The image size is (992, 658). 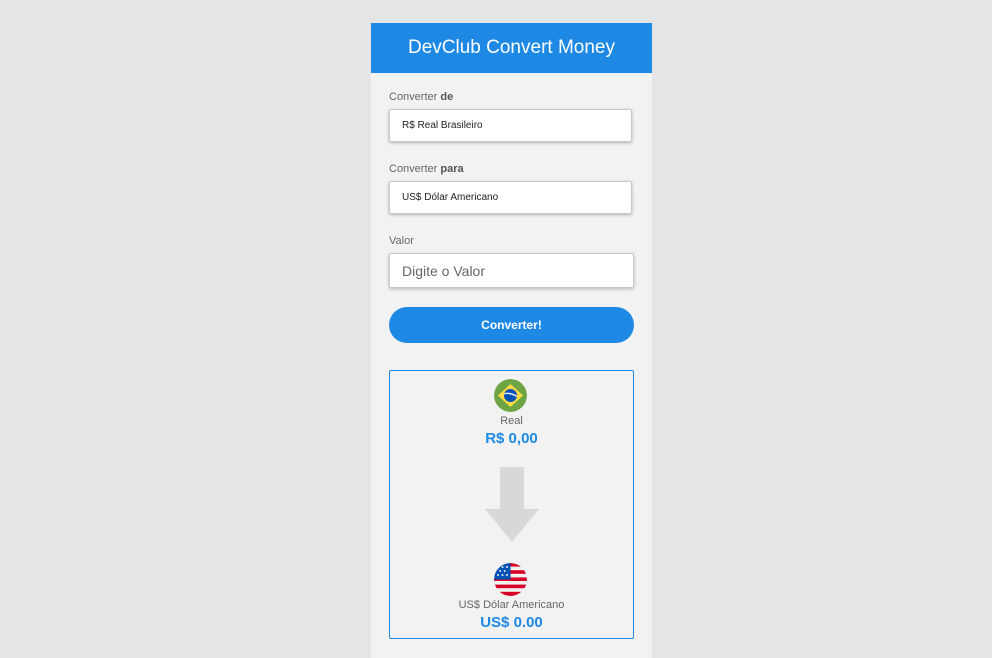 What do you see at coordinates (510, 579) in the screenshot?
I see `usa-flag-icon` at bounding box center [510, 579].